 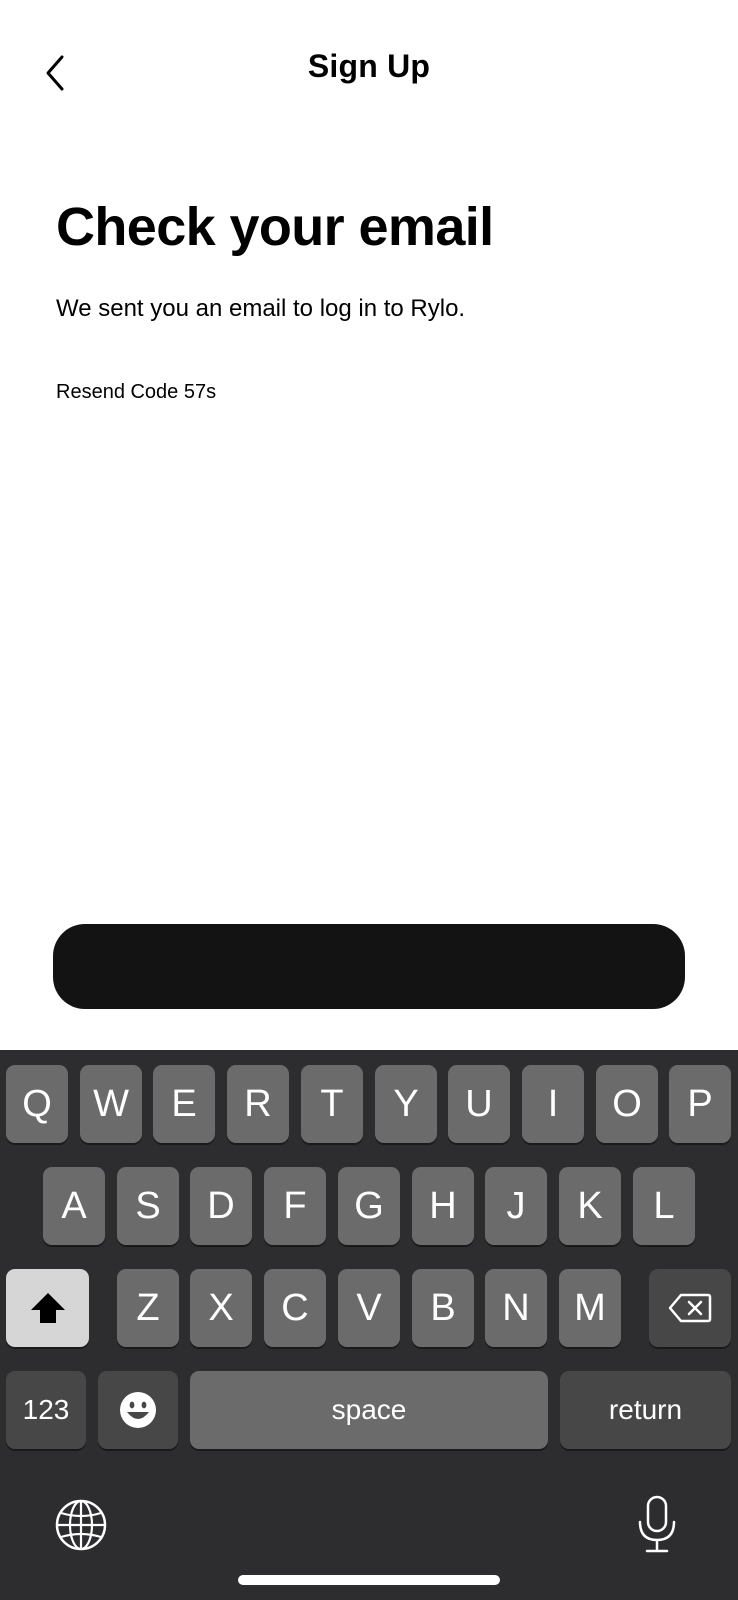 What do you see at coordinates (295, 1308) in the screenshot?
I see `key-c: C` at bounding box center [295, 1308].